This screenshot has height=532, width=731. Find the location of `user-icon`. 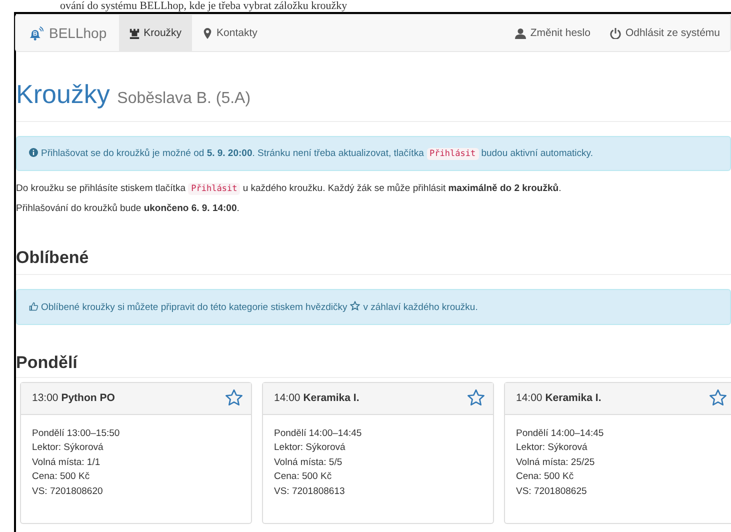

user-icon is located at coordinates (520, 33).